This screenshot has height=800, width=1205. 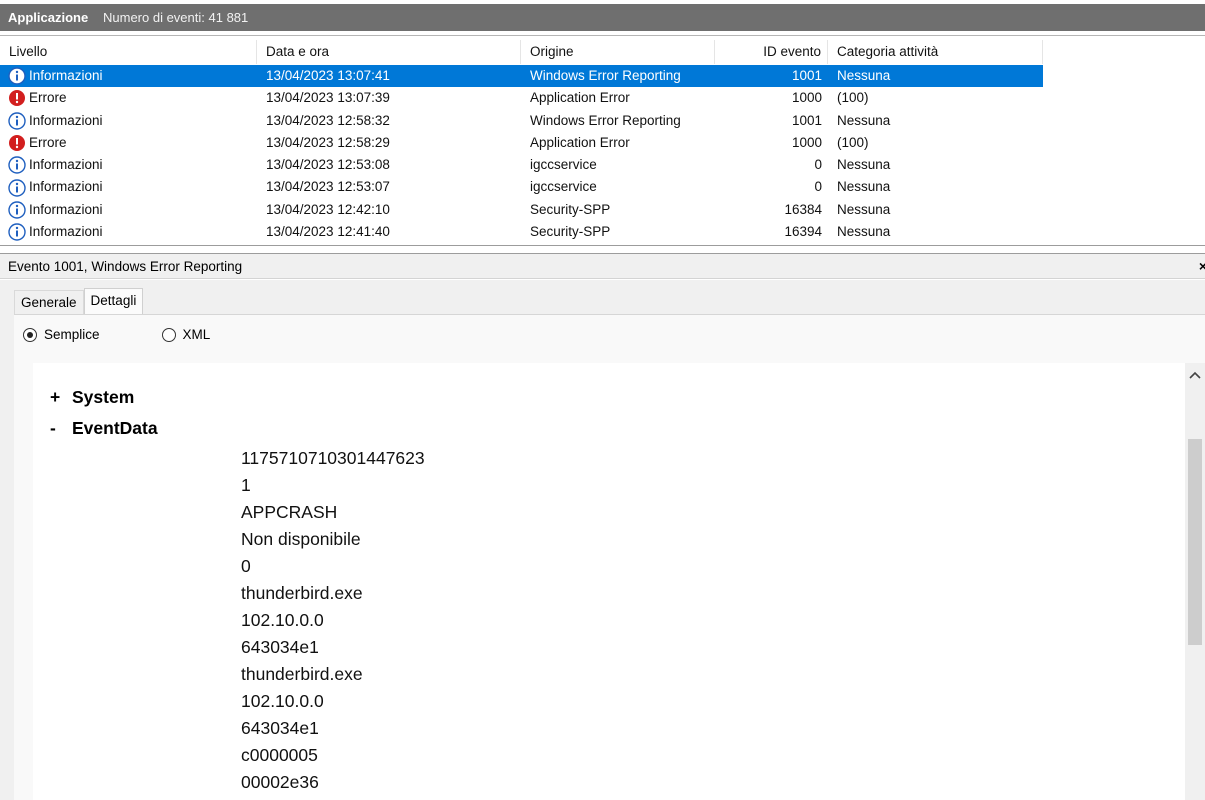 I want to click on scroll-up-icon, so click(x=1195, y=376).